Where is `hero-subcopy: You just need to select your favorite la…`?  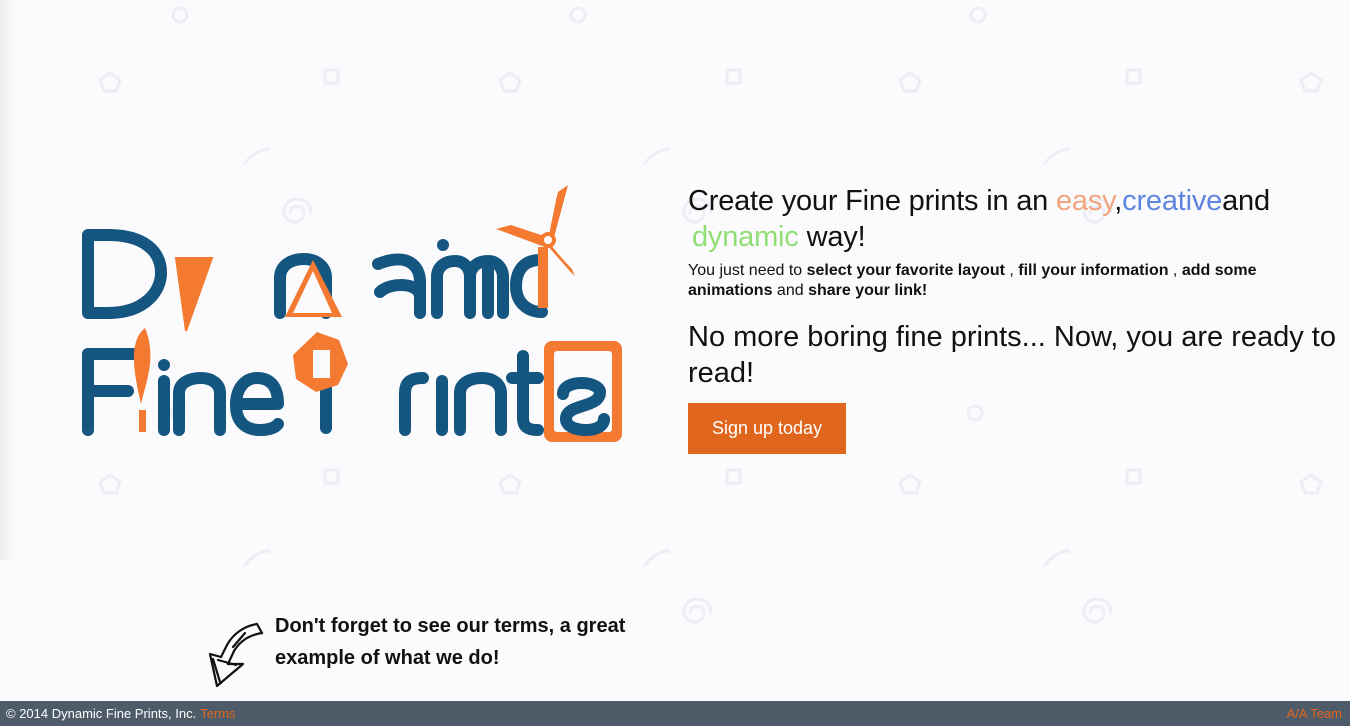
hero-subcopy: You just need to select your favorite la… is located at coordinates (1008, 281).